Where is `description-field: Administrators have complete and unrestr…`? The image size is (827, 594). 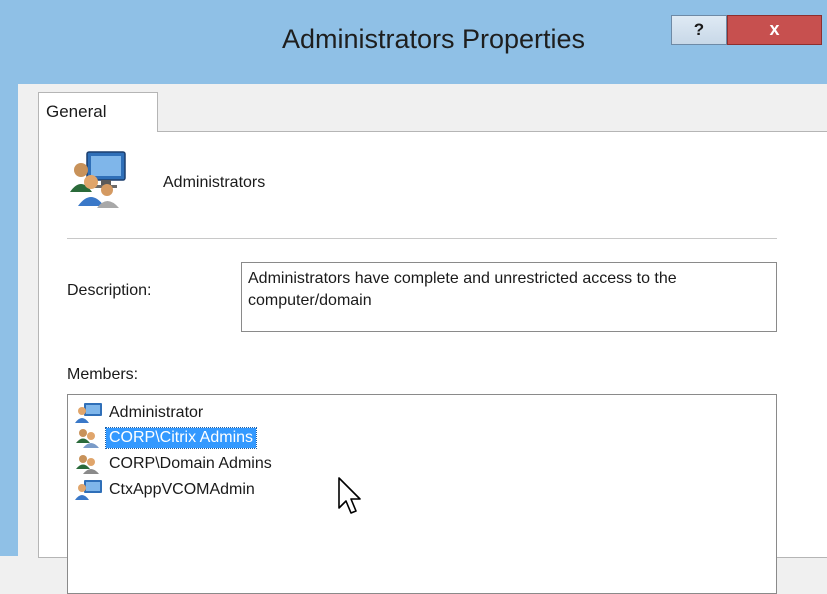
description-field: Administrators have complete and unrestr… is located at coordinates (509, 297).